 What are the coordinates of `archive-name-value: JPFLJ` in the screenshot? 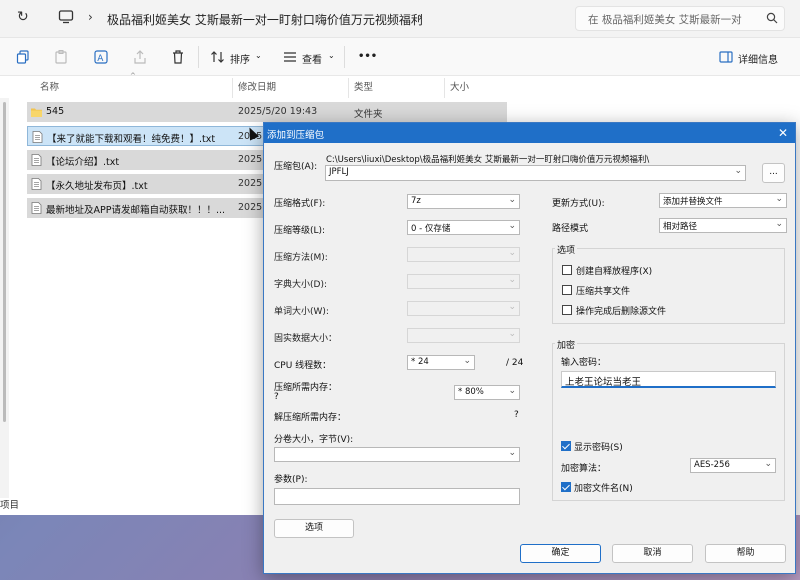 It's located at (339, 172).